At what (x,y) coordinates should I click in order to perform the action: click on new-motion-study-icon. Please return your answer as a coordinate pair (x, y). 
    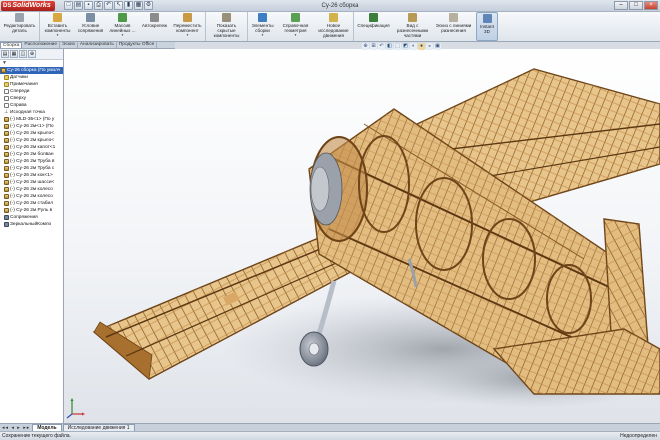
    Looking at the image, I should click on (333, 17).